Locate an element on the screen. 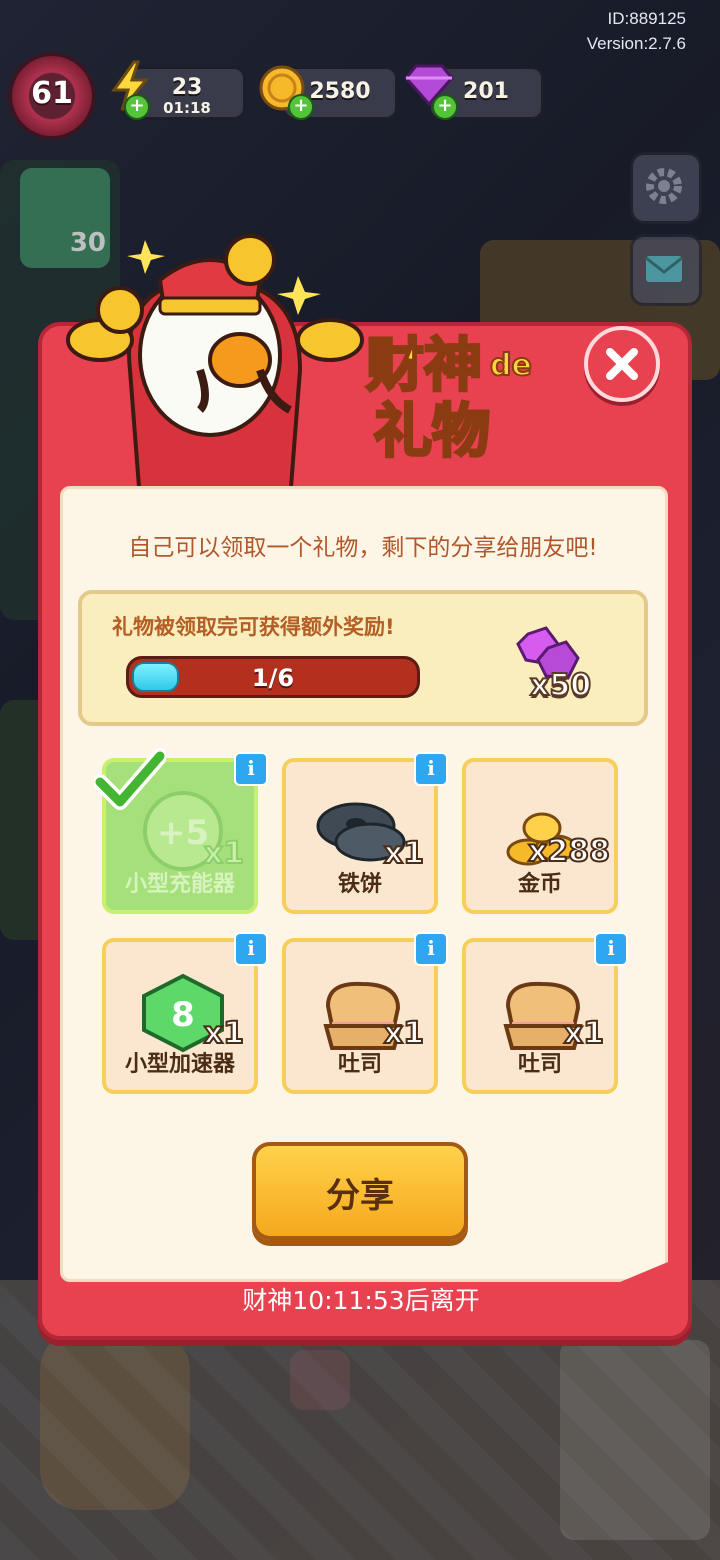 This screenshot has width=720, height=1560. player-level: 61 is located at coordinates (52, 93).